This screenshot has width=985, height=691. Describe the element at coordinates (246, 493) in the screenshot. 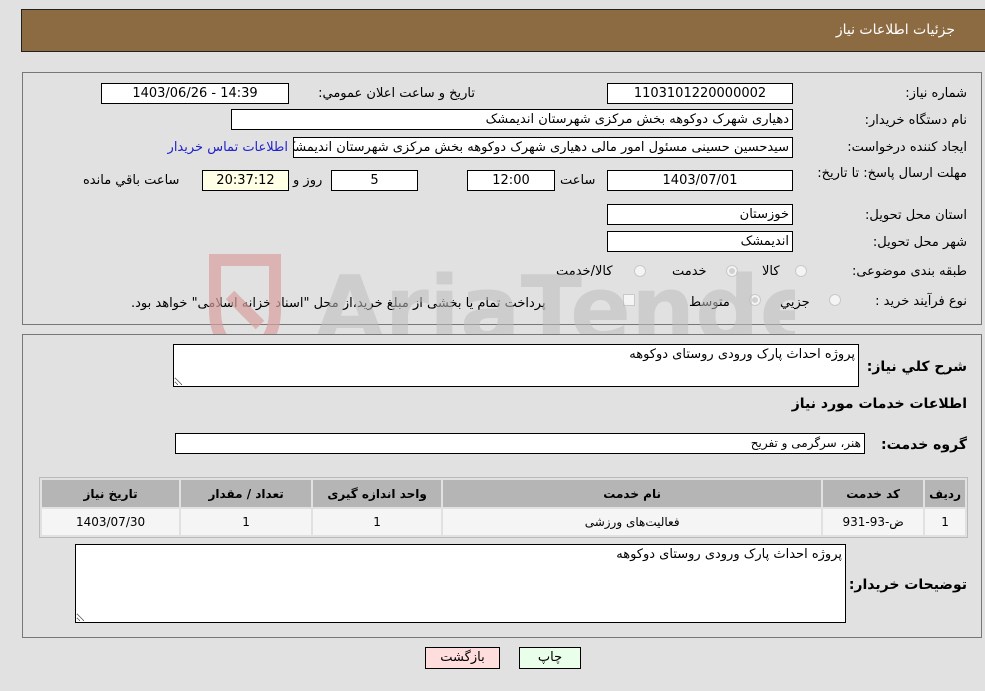

I see `col-quantity: تعداد / مقدار` at that location.